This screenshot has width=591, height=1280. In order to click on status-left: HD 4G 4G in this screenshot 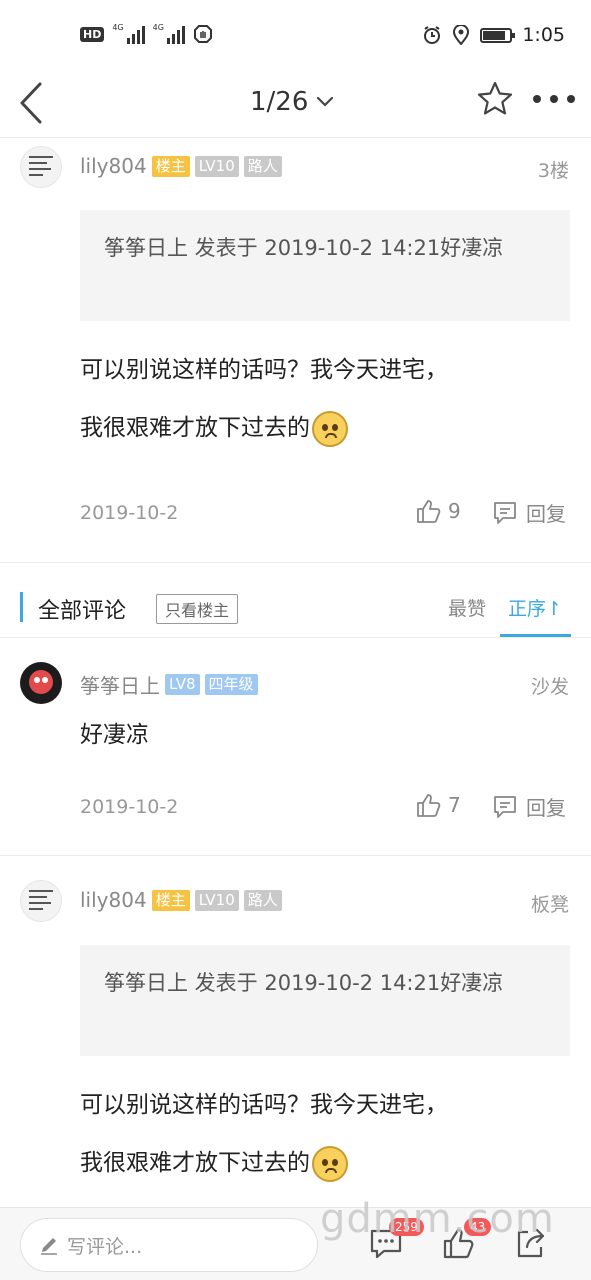, I will do `click(146, 34)`.